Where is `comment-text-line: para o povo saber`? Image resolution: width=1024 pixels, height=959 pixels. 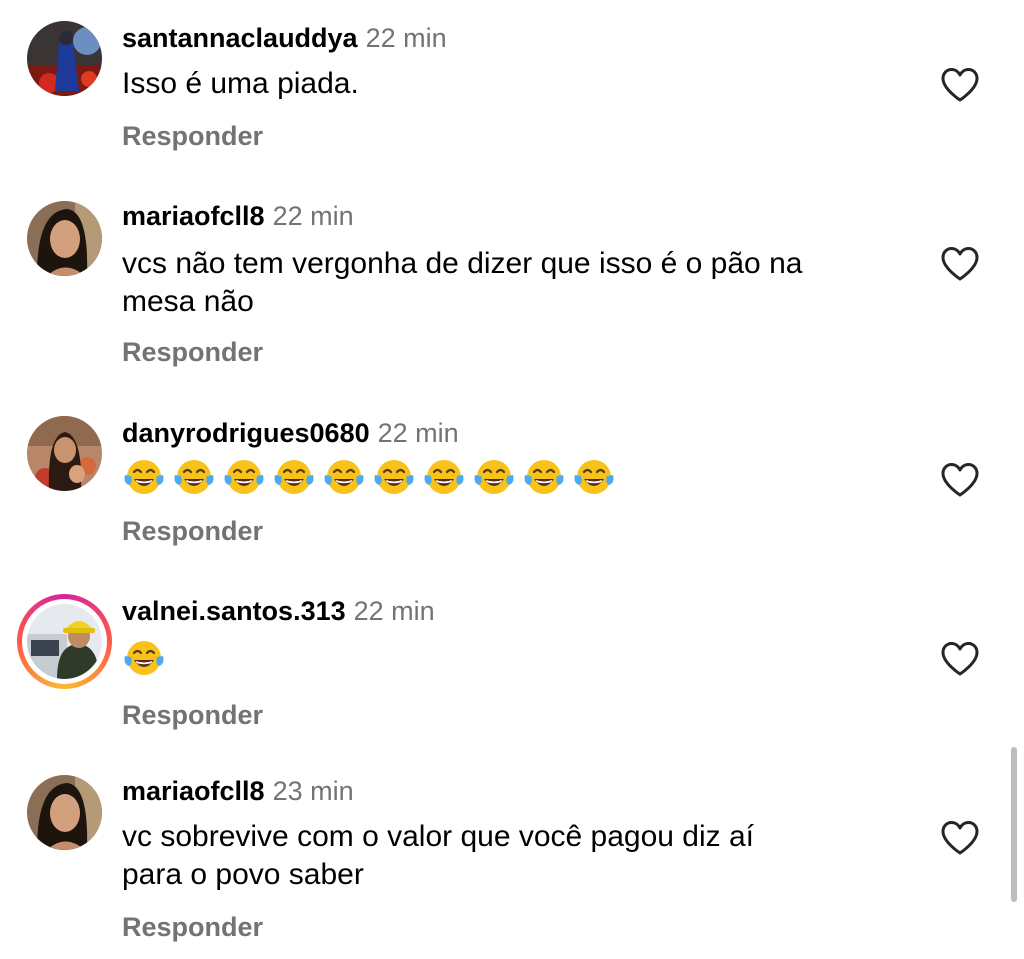 comment-text-line: para o povo saber is located at coordinates (243, 874).